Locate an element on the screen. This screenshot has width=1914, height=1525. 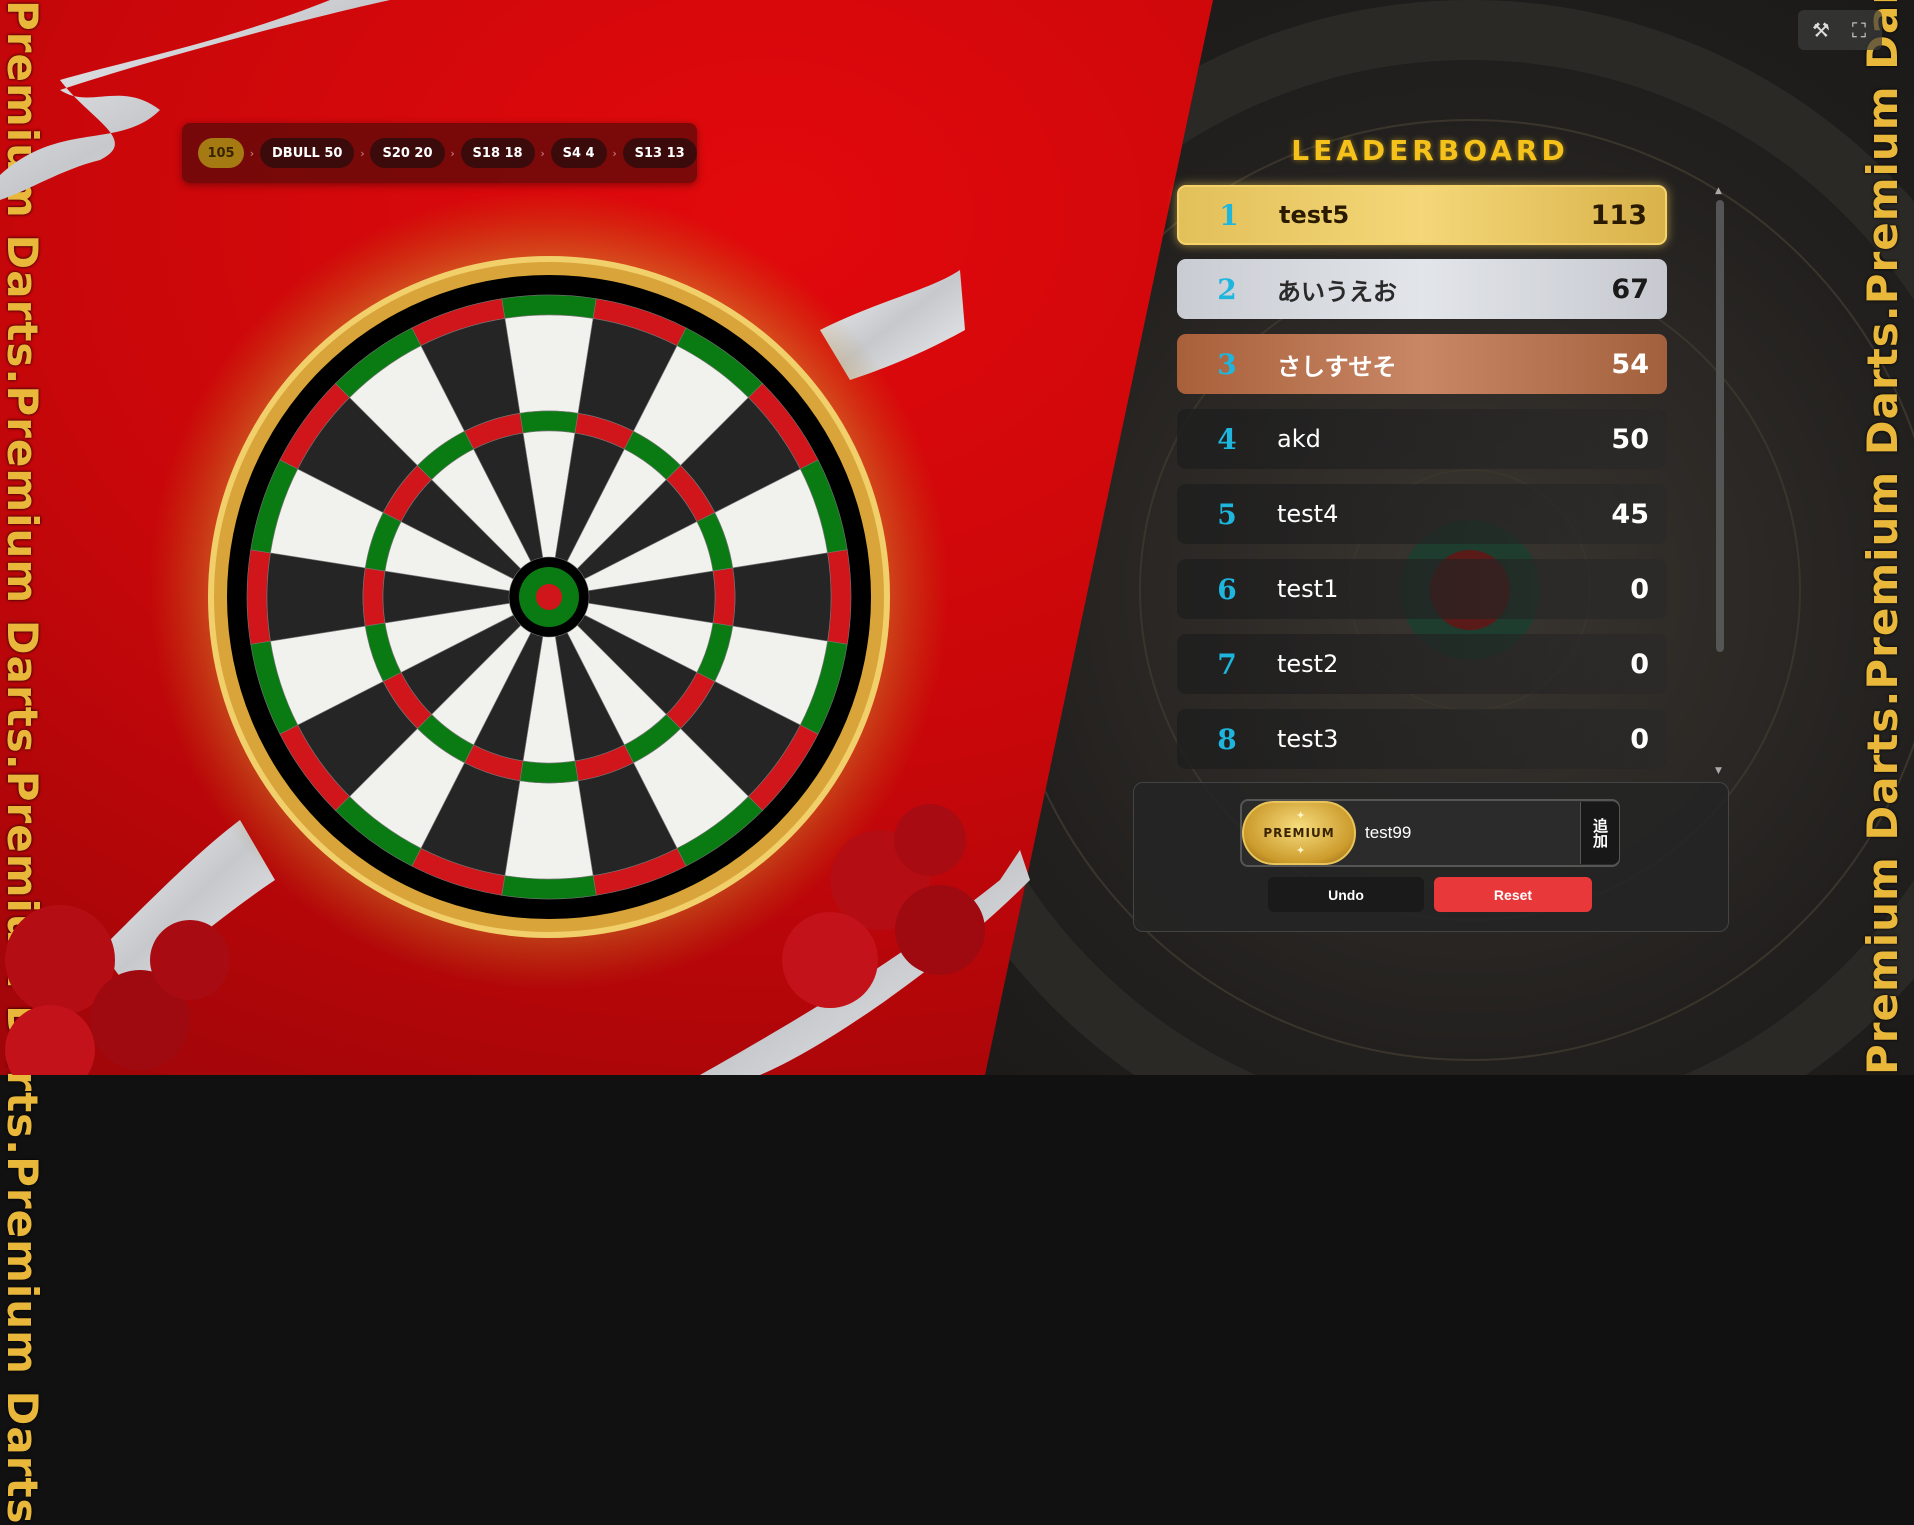
player-name: test5 is located at coordinates (1314, 215).